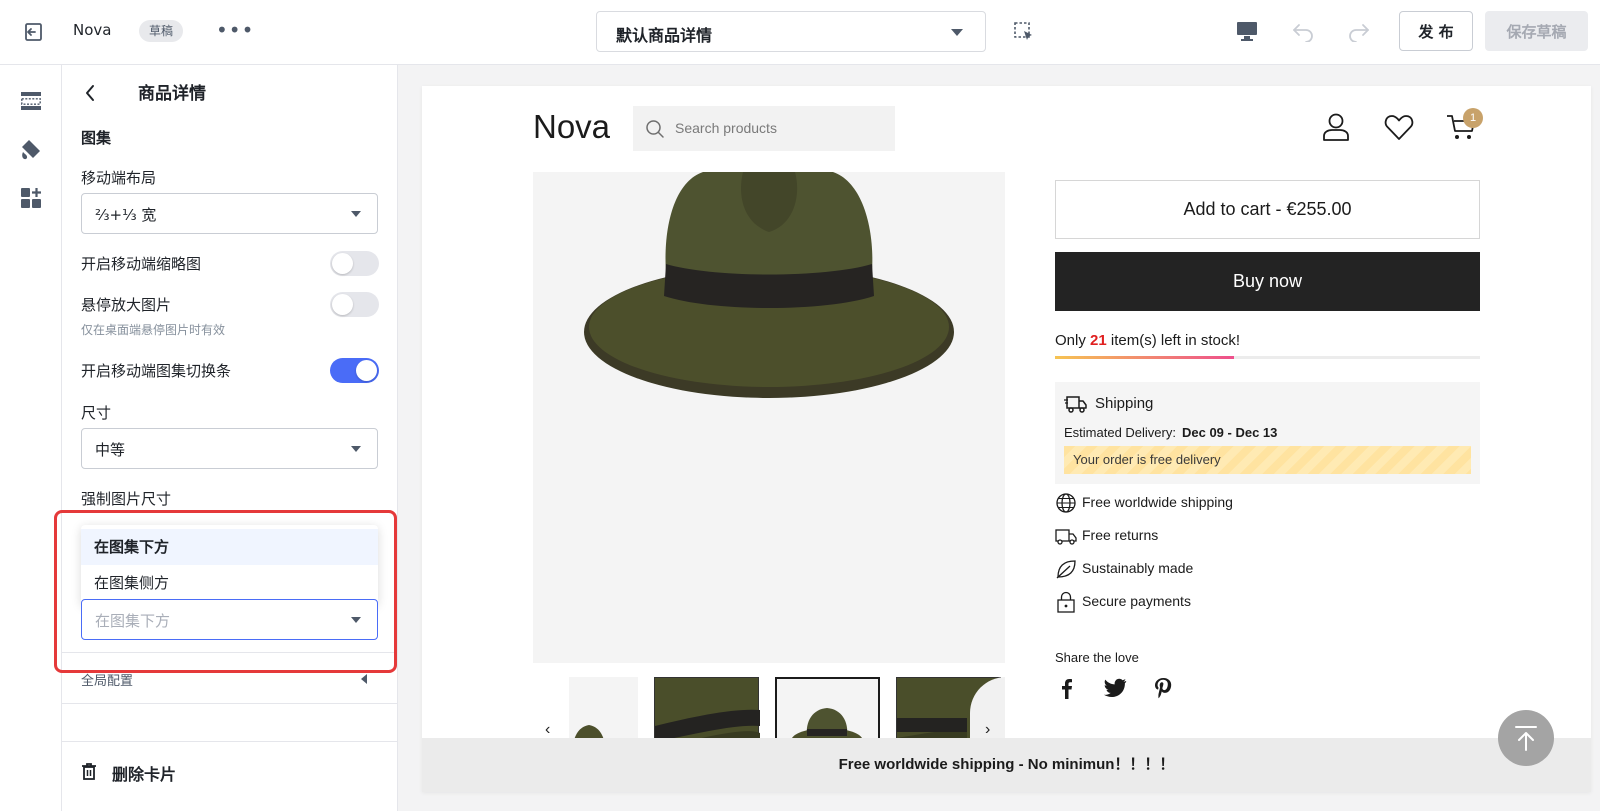 The height and width of the screenshot is (811, 1600). Describe the element at coordinates (235, 30) in the screenshot. I see `more-options-icon: •••` at that location.